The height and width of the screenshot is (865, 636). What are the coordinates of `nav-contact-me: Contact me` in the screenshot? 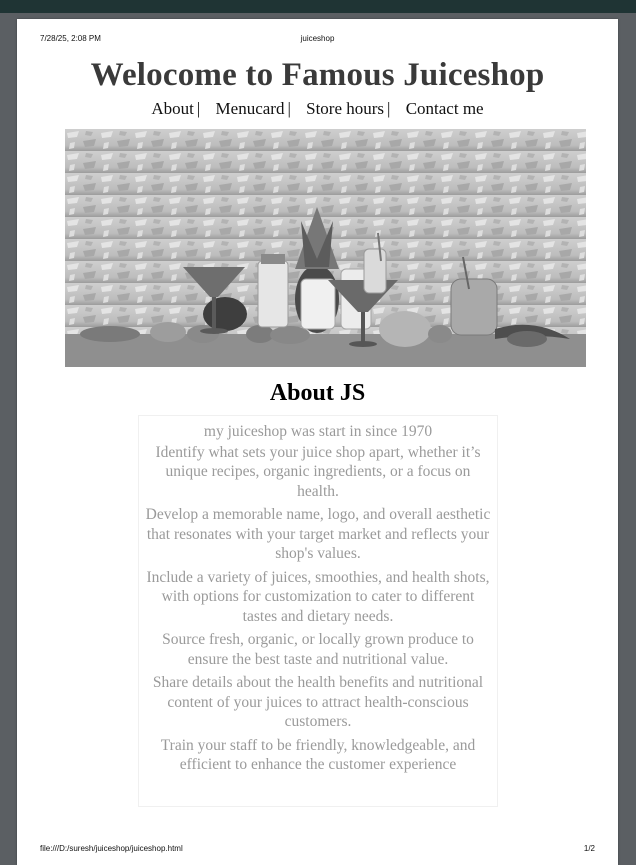 It's located at (445, 108).